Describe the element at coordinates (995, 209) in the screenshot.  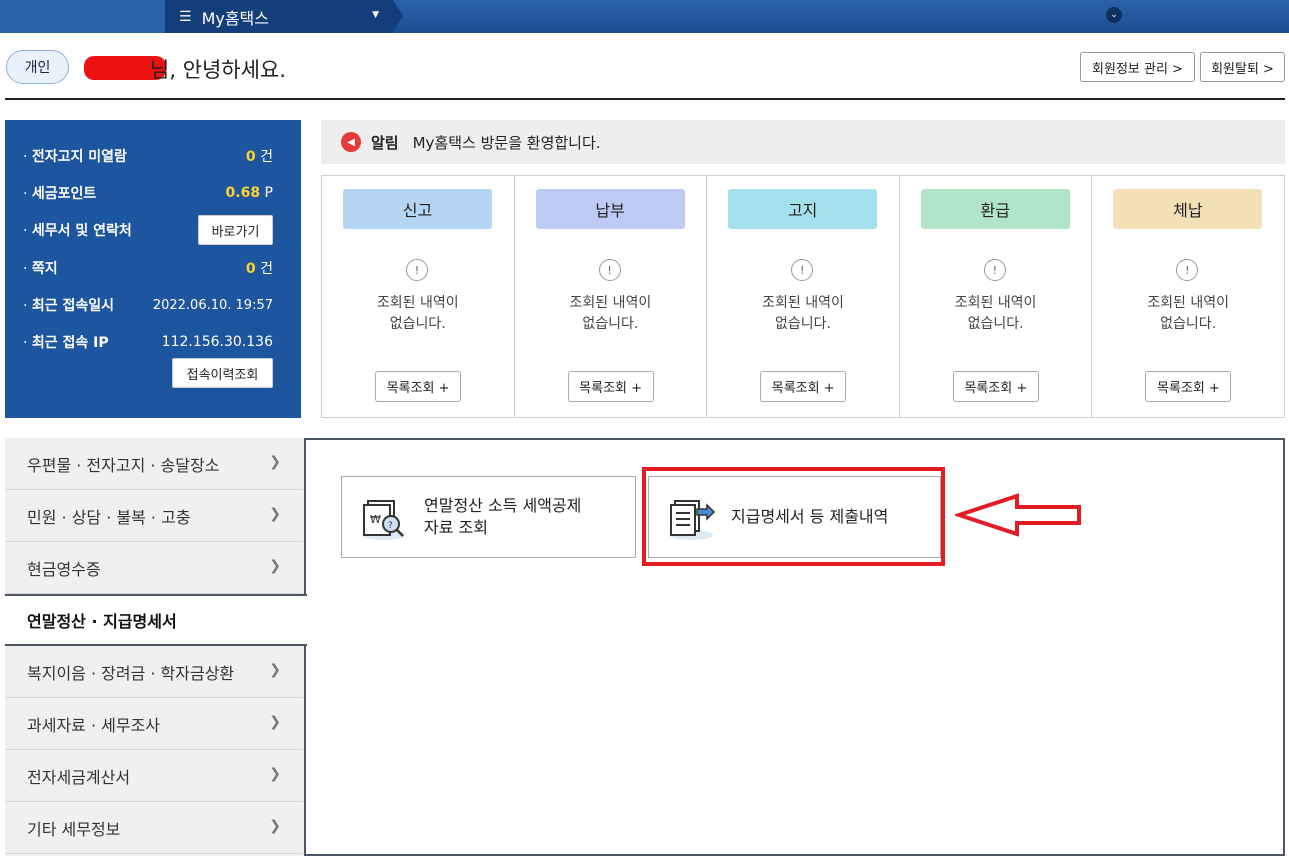
I see `category-title: 환급` at that location.